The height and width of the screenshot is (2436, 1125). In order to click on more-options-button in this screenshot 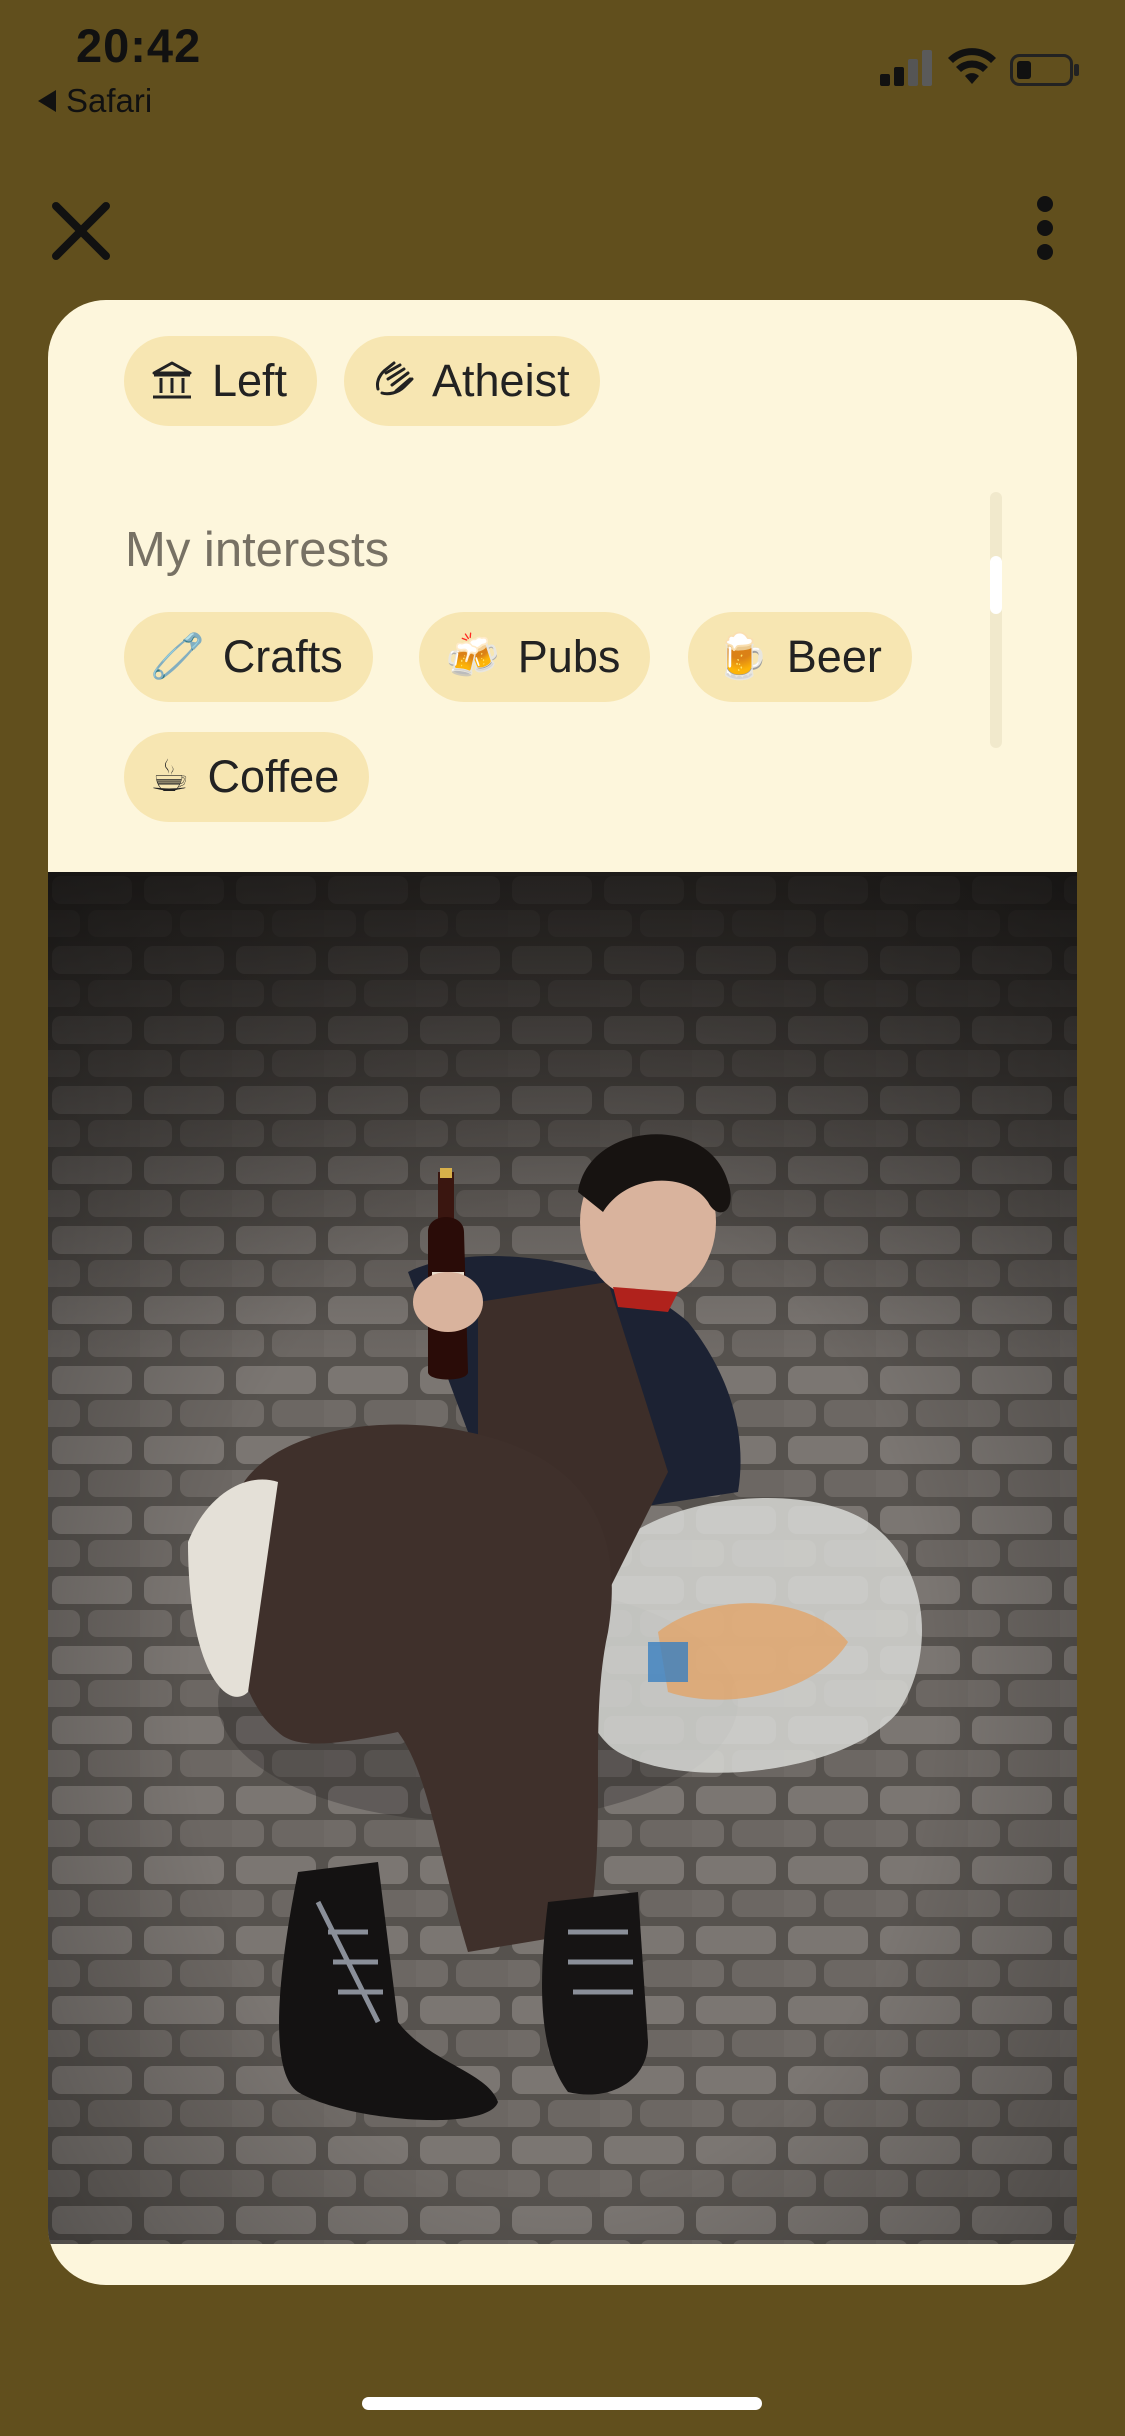, I will do `click(1045, 228)`.